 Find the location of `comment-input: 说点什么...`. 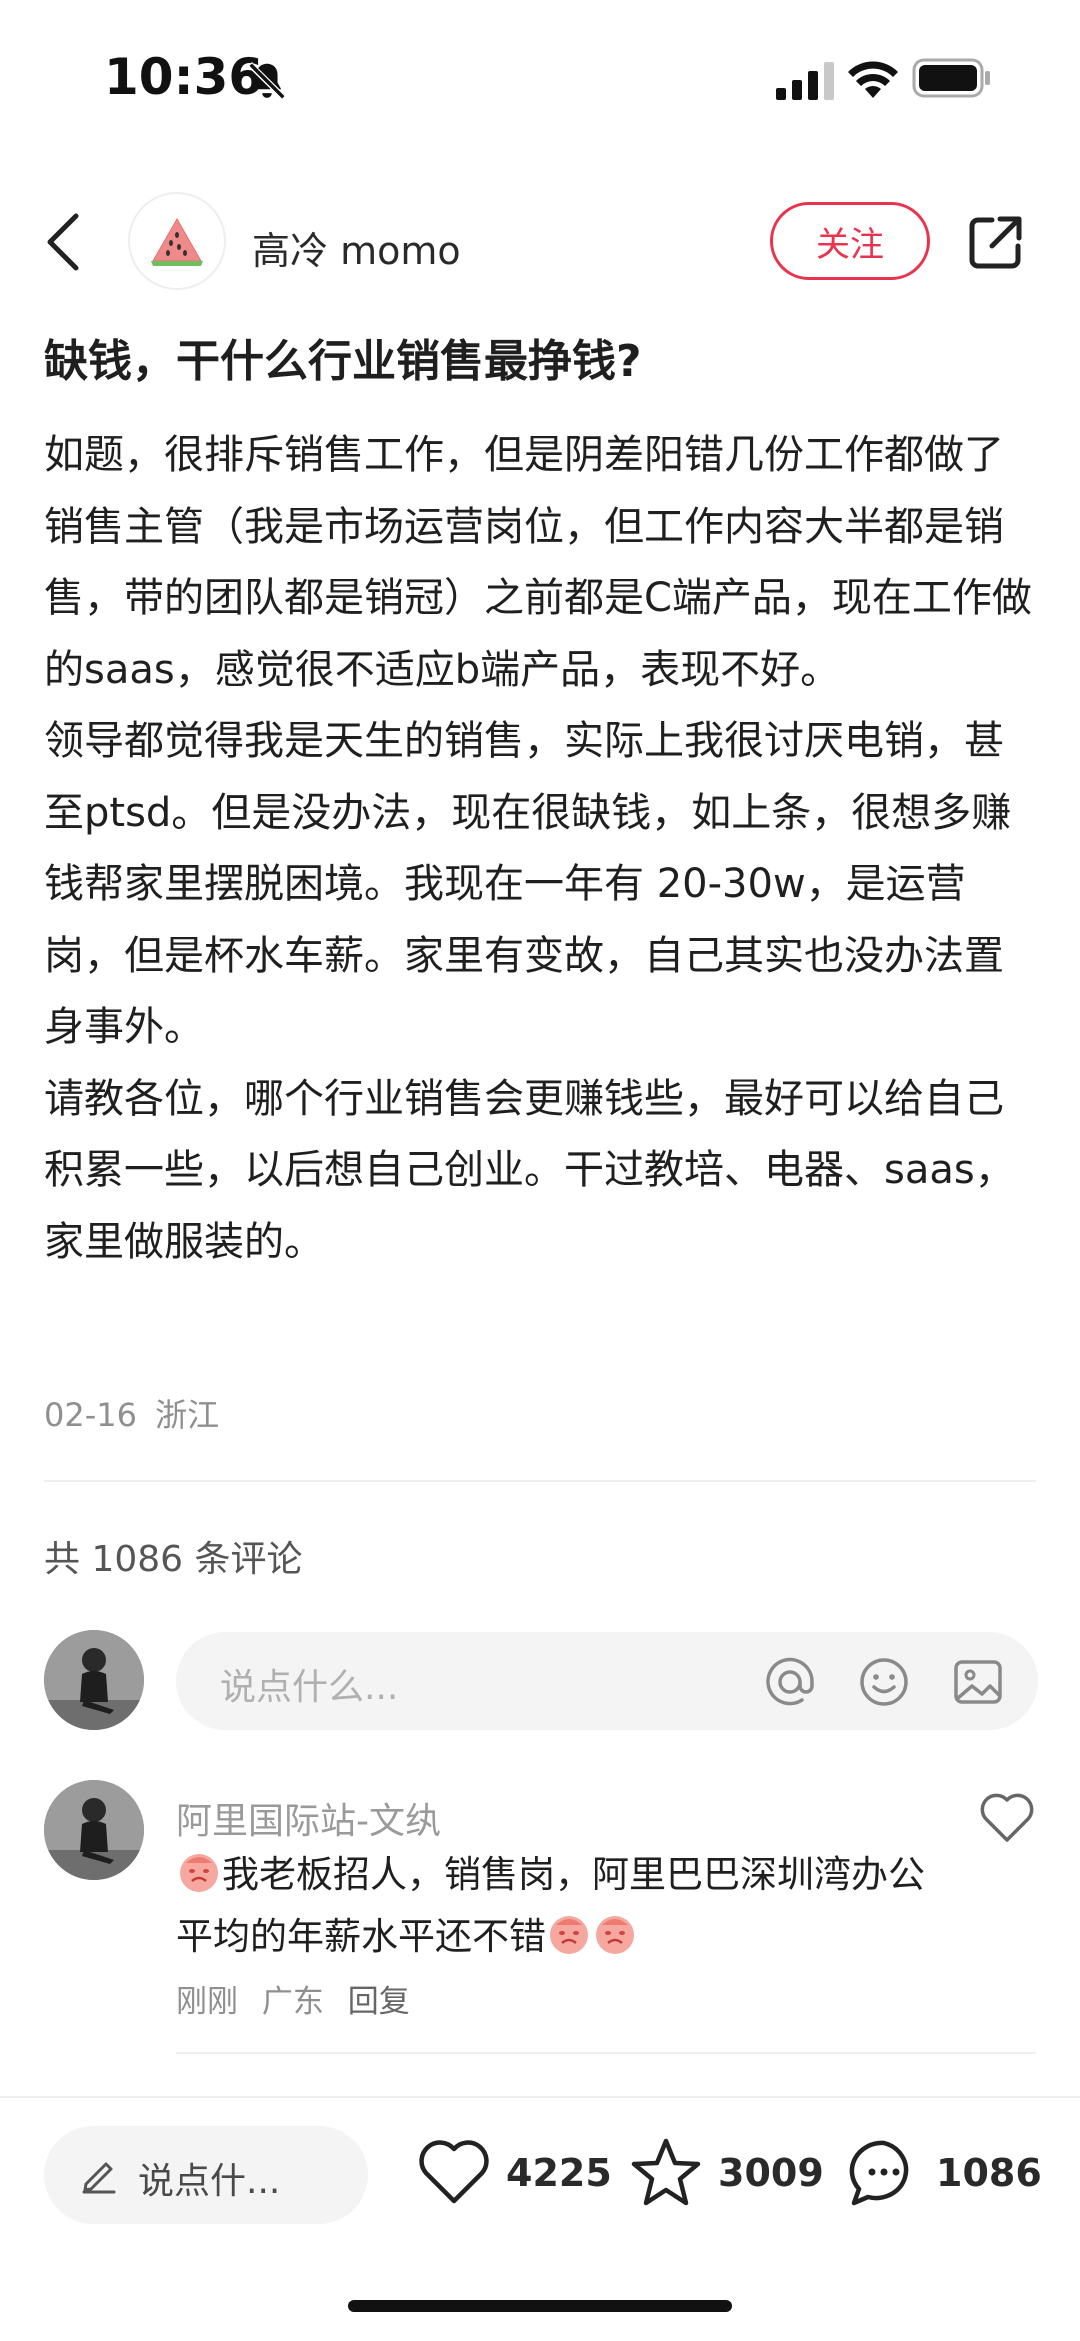

comment-input: 说点什么... is located at coordinates (607, 1681).